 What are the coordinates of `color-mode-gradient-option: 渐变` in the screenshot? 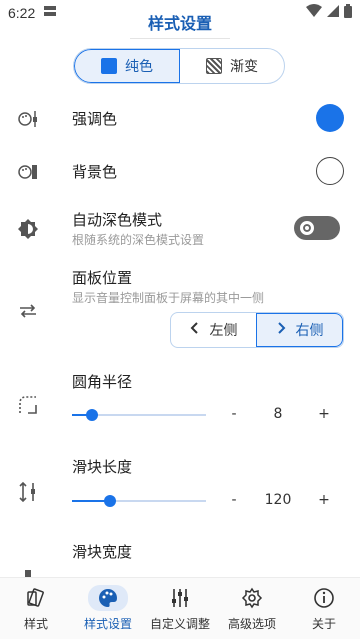 It's located at (232, 66).